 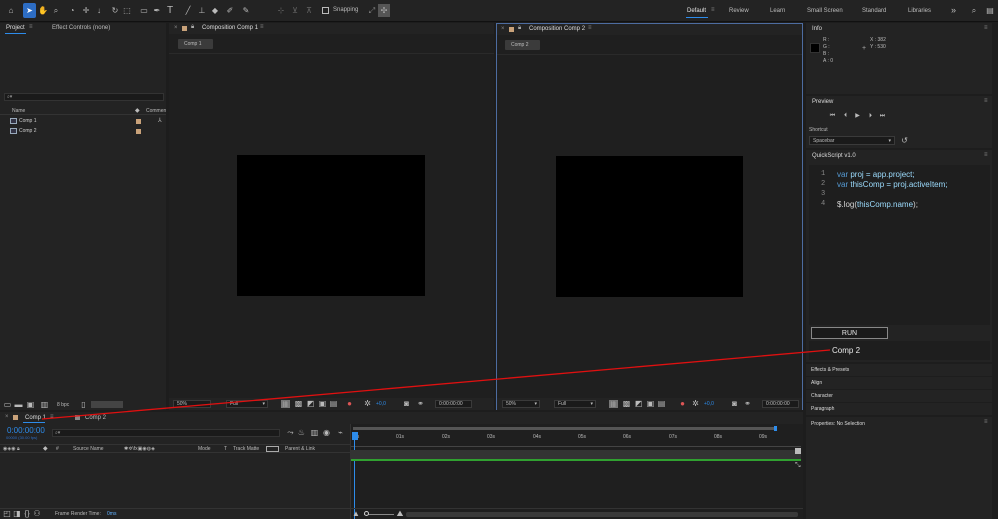 What do you see at coordinates (825, 11) in the screenshot?
I see `workspace-small-screen: Small Screen` at bounding box center [825, 11].